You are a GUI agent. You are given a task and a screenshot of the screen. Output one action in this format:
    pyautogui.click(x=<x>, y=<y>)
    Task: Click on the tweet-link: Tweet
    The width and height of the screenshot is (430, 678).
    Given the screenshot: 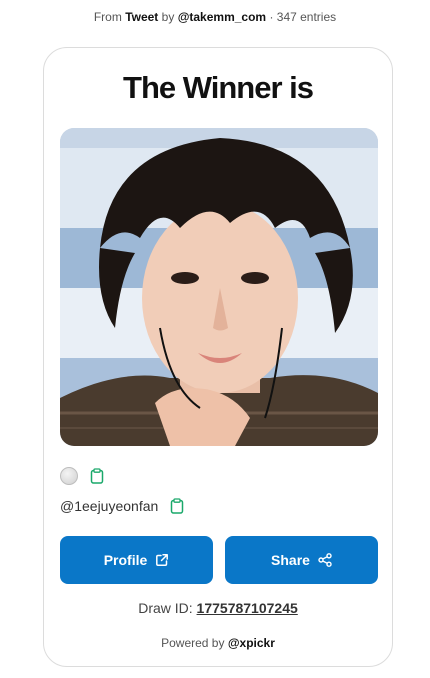 What is the action you would take?
    pyautogui.click(x=141, y=17)
    